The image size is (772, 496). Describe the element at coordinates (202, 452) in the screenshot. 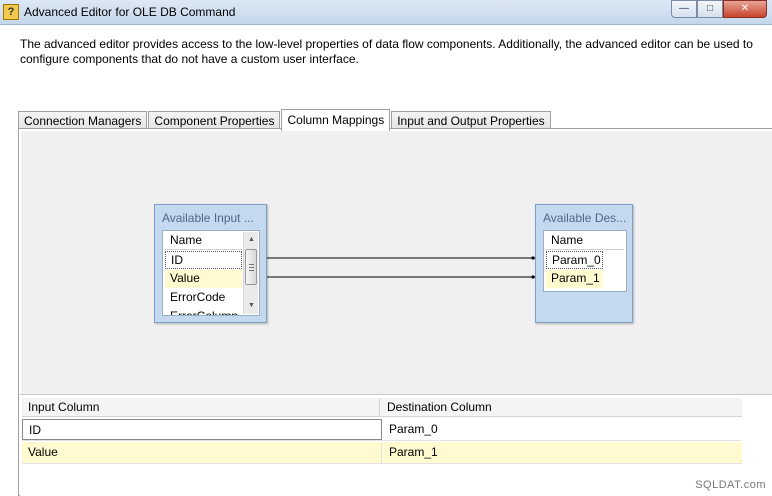

I see `cell-input-column: Value` at that location.